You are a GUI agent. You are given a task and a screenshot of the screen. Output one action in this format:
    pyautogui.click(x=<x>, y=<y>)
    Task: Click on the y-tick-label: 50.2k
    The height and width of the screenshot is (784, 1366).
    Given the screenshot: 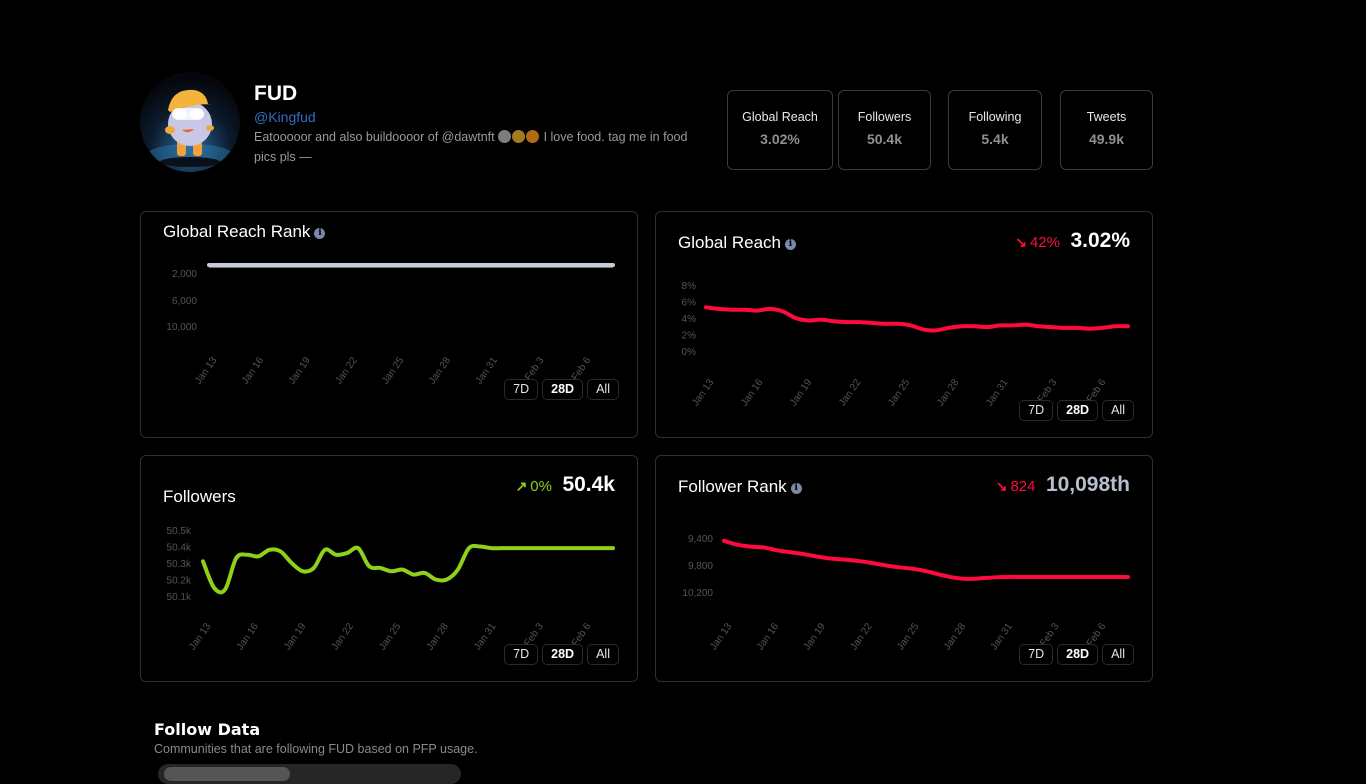 What is the action you would take?
    pyautogui.click(x=179, y=581)
    